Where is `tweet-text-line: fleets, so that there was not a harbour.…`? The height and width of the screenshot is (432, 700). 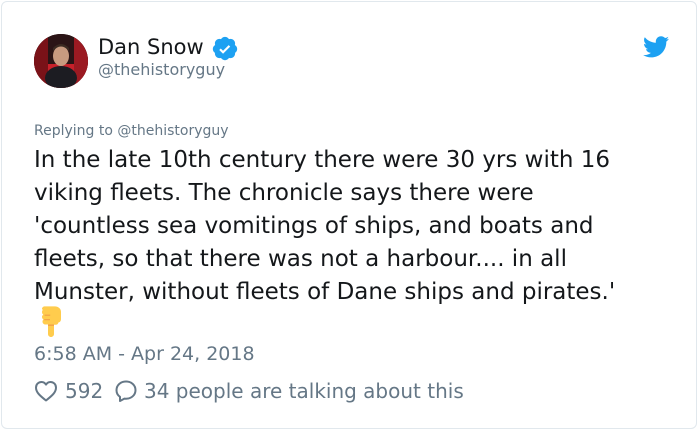 tweet-text-line: fleets, so that there was not a harbour.… is located at coordinates (300, 259).